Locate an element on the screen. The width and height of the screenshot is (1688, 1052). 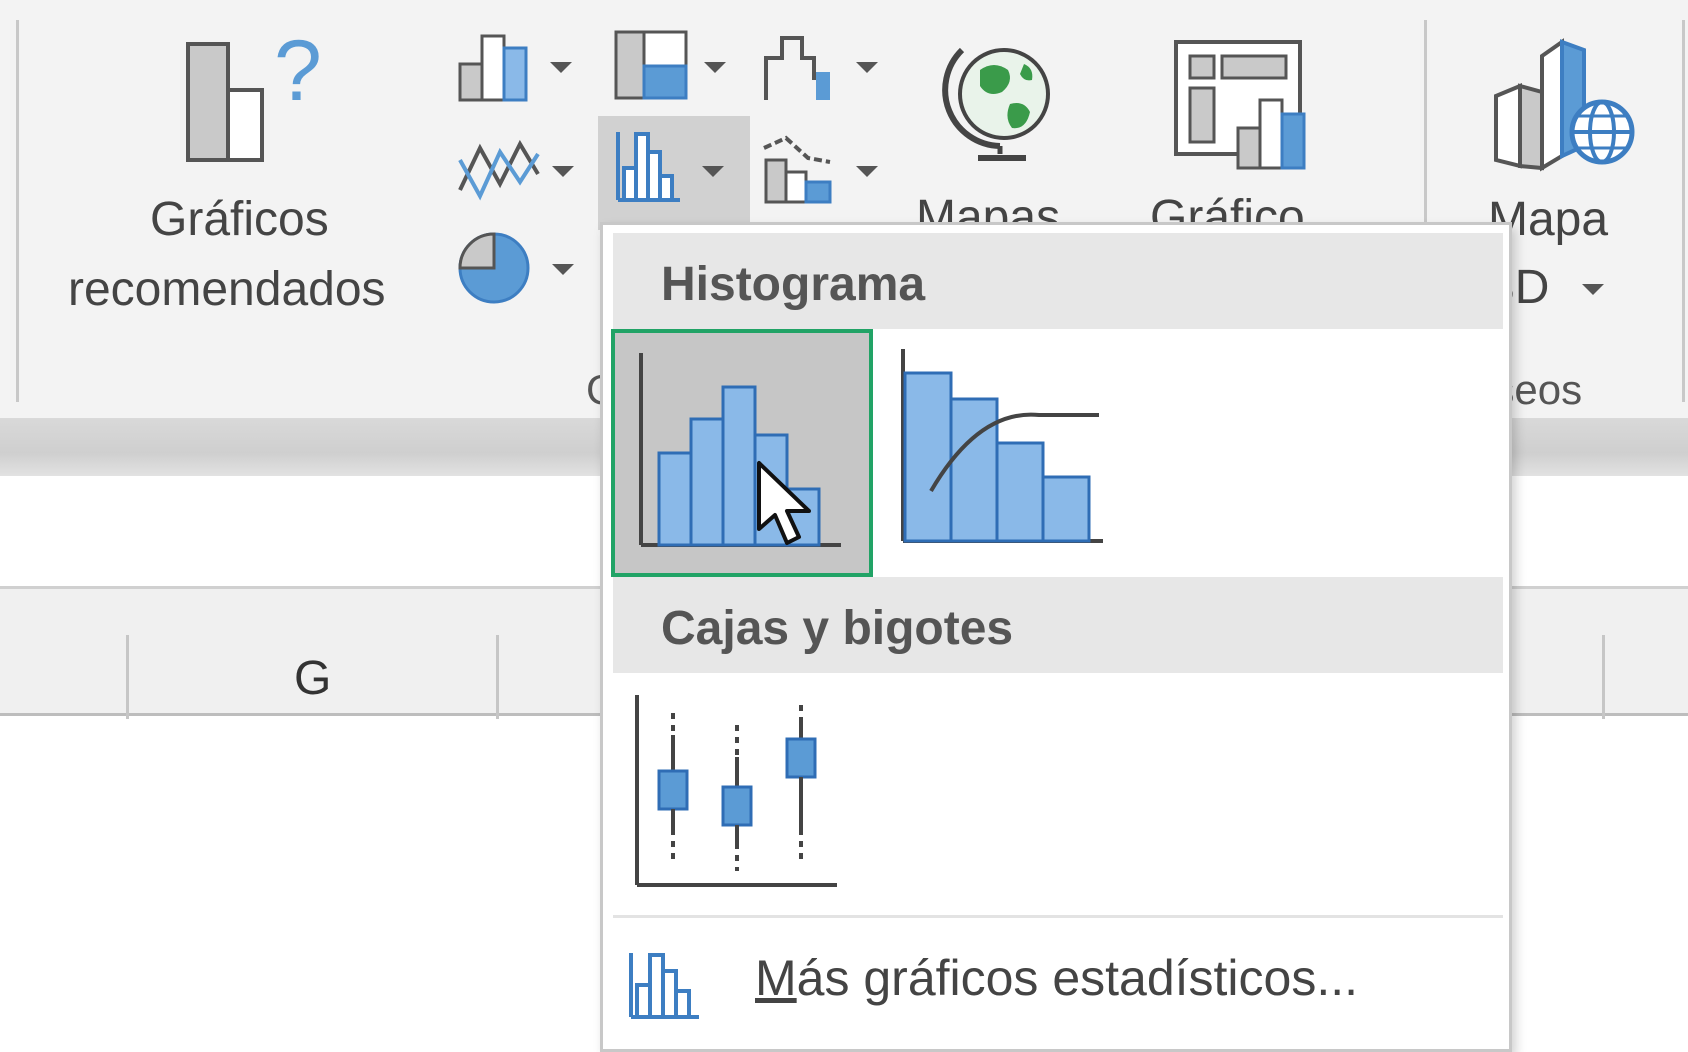
pivot-chart-icon is located at coordinates (1240, 105).